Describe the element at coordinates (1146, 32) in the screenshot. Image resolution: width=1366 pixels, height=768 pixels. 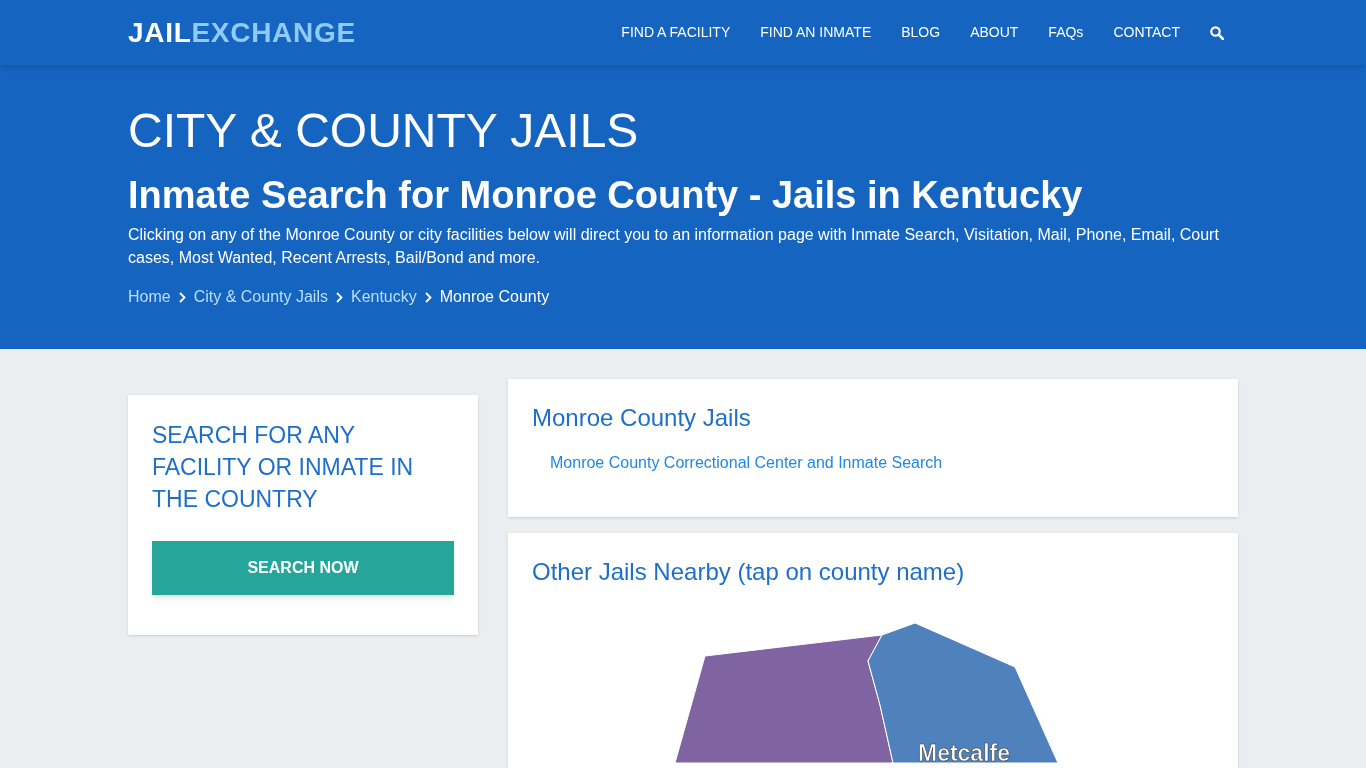
I see `nav-link: CONTACT` at that location.